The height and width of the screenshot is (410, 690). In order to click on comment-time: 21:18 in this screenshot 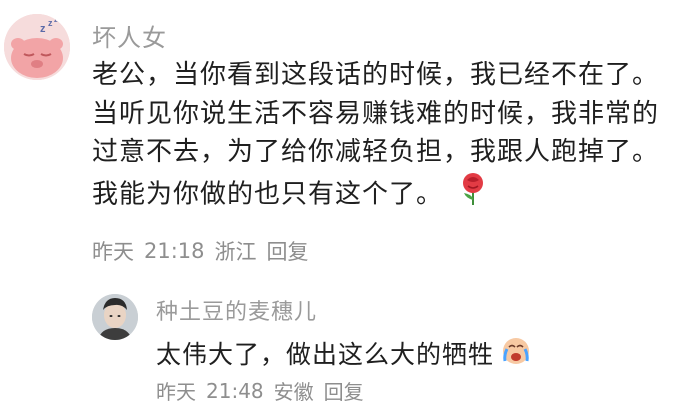, I will do `click(174, 251)`.